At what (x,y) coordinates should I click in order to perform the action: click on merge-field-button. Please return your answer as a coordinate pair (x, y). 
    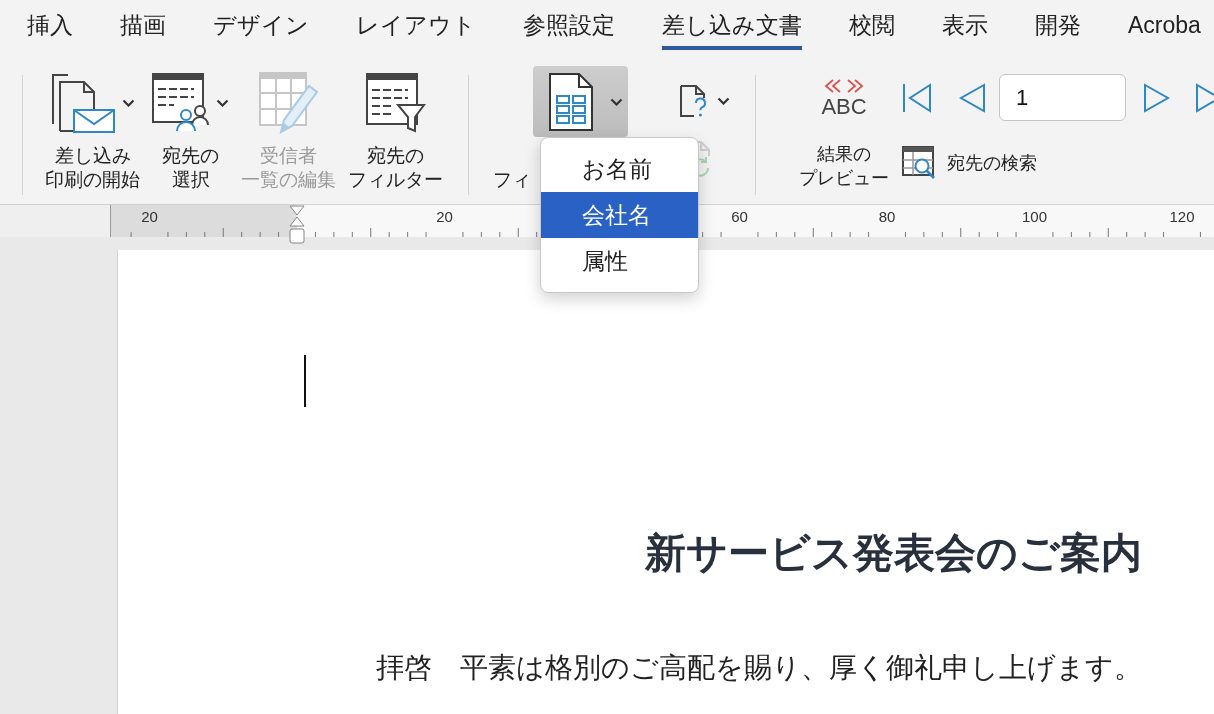
    Looking at the image, I should click on (580, 101).